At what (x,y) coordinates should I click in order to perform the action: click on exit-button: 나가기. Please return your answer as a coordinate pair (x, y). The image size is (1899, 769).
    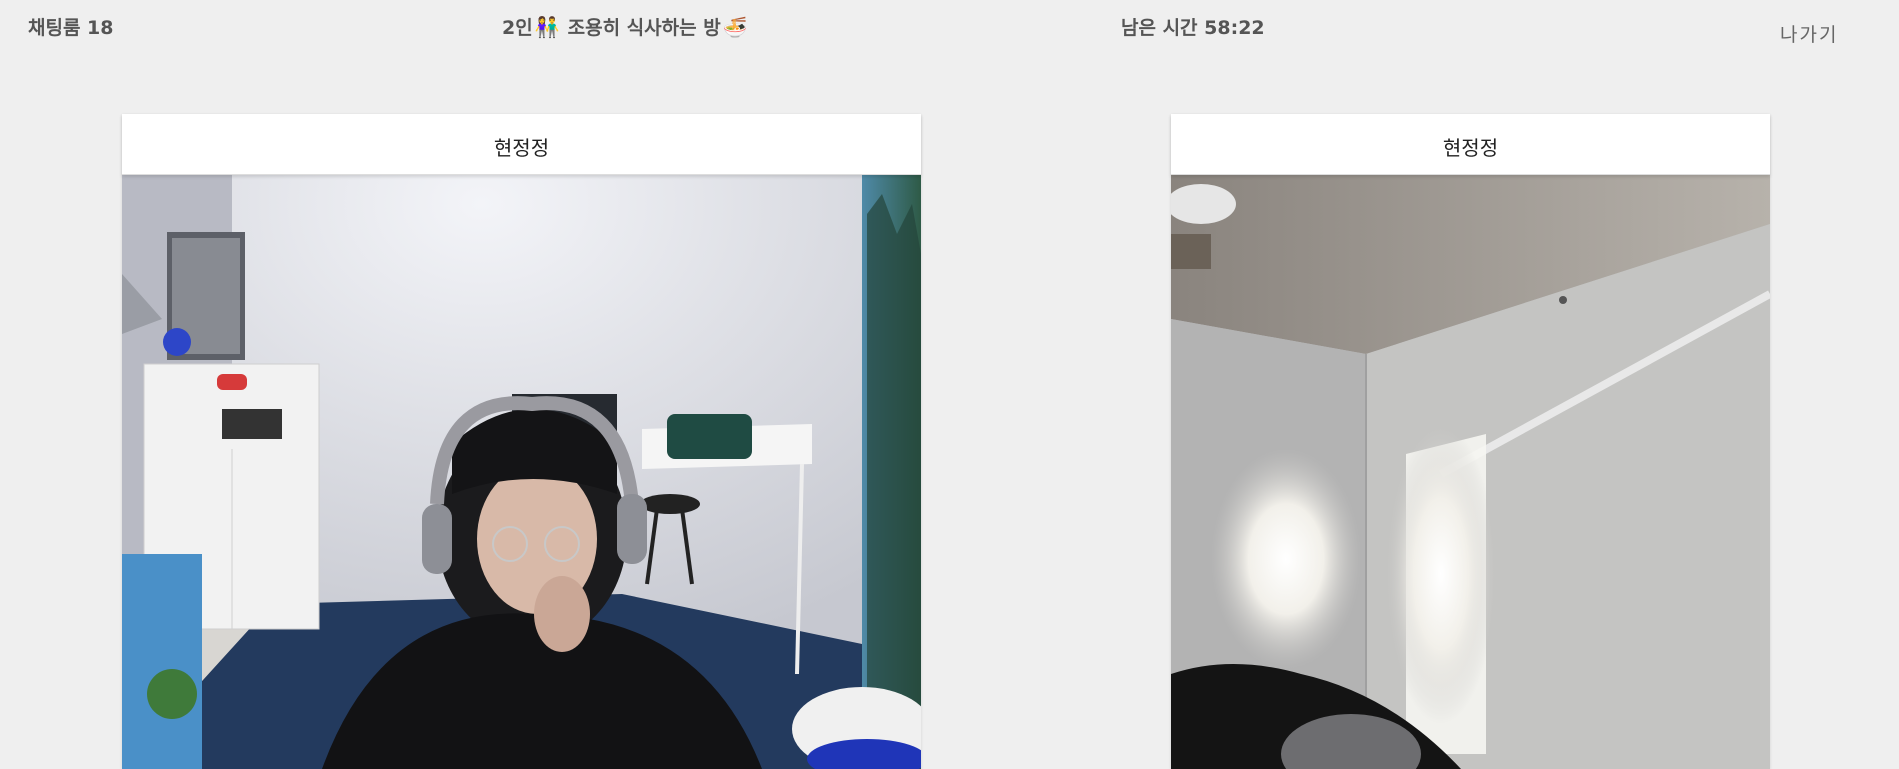
    Looking at the image, I should click on (1809, 33).